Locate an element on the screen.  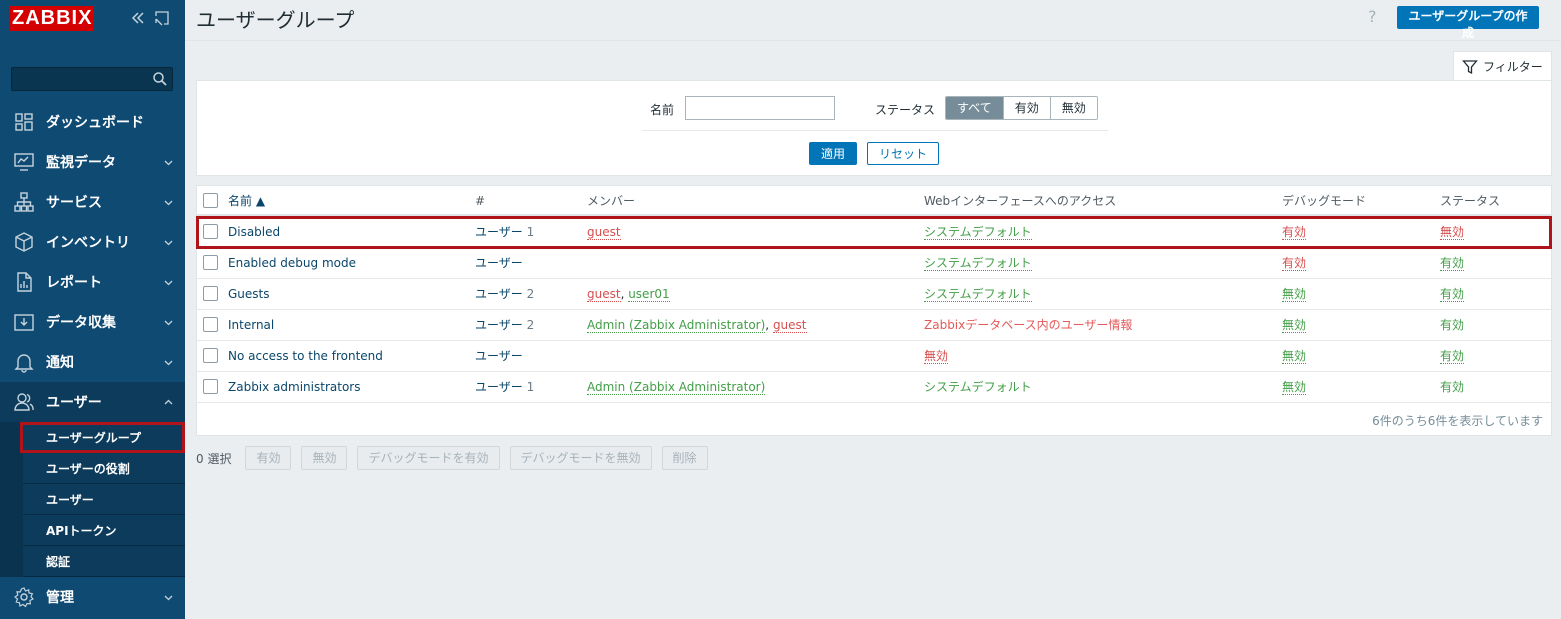
header-divider is located at coordinates (873, 40).